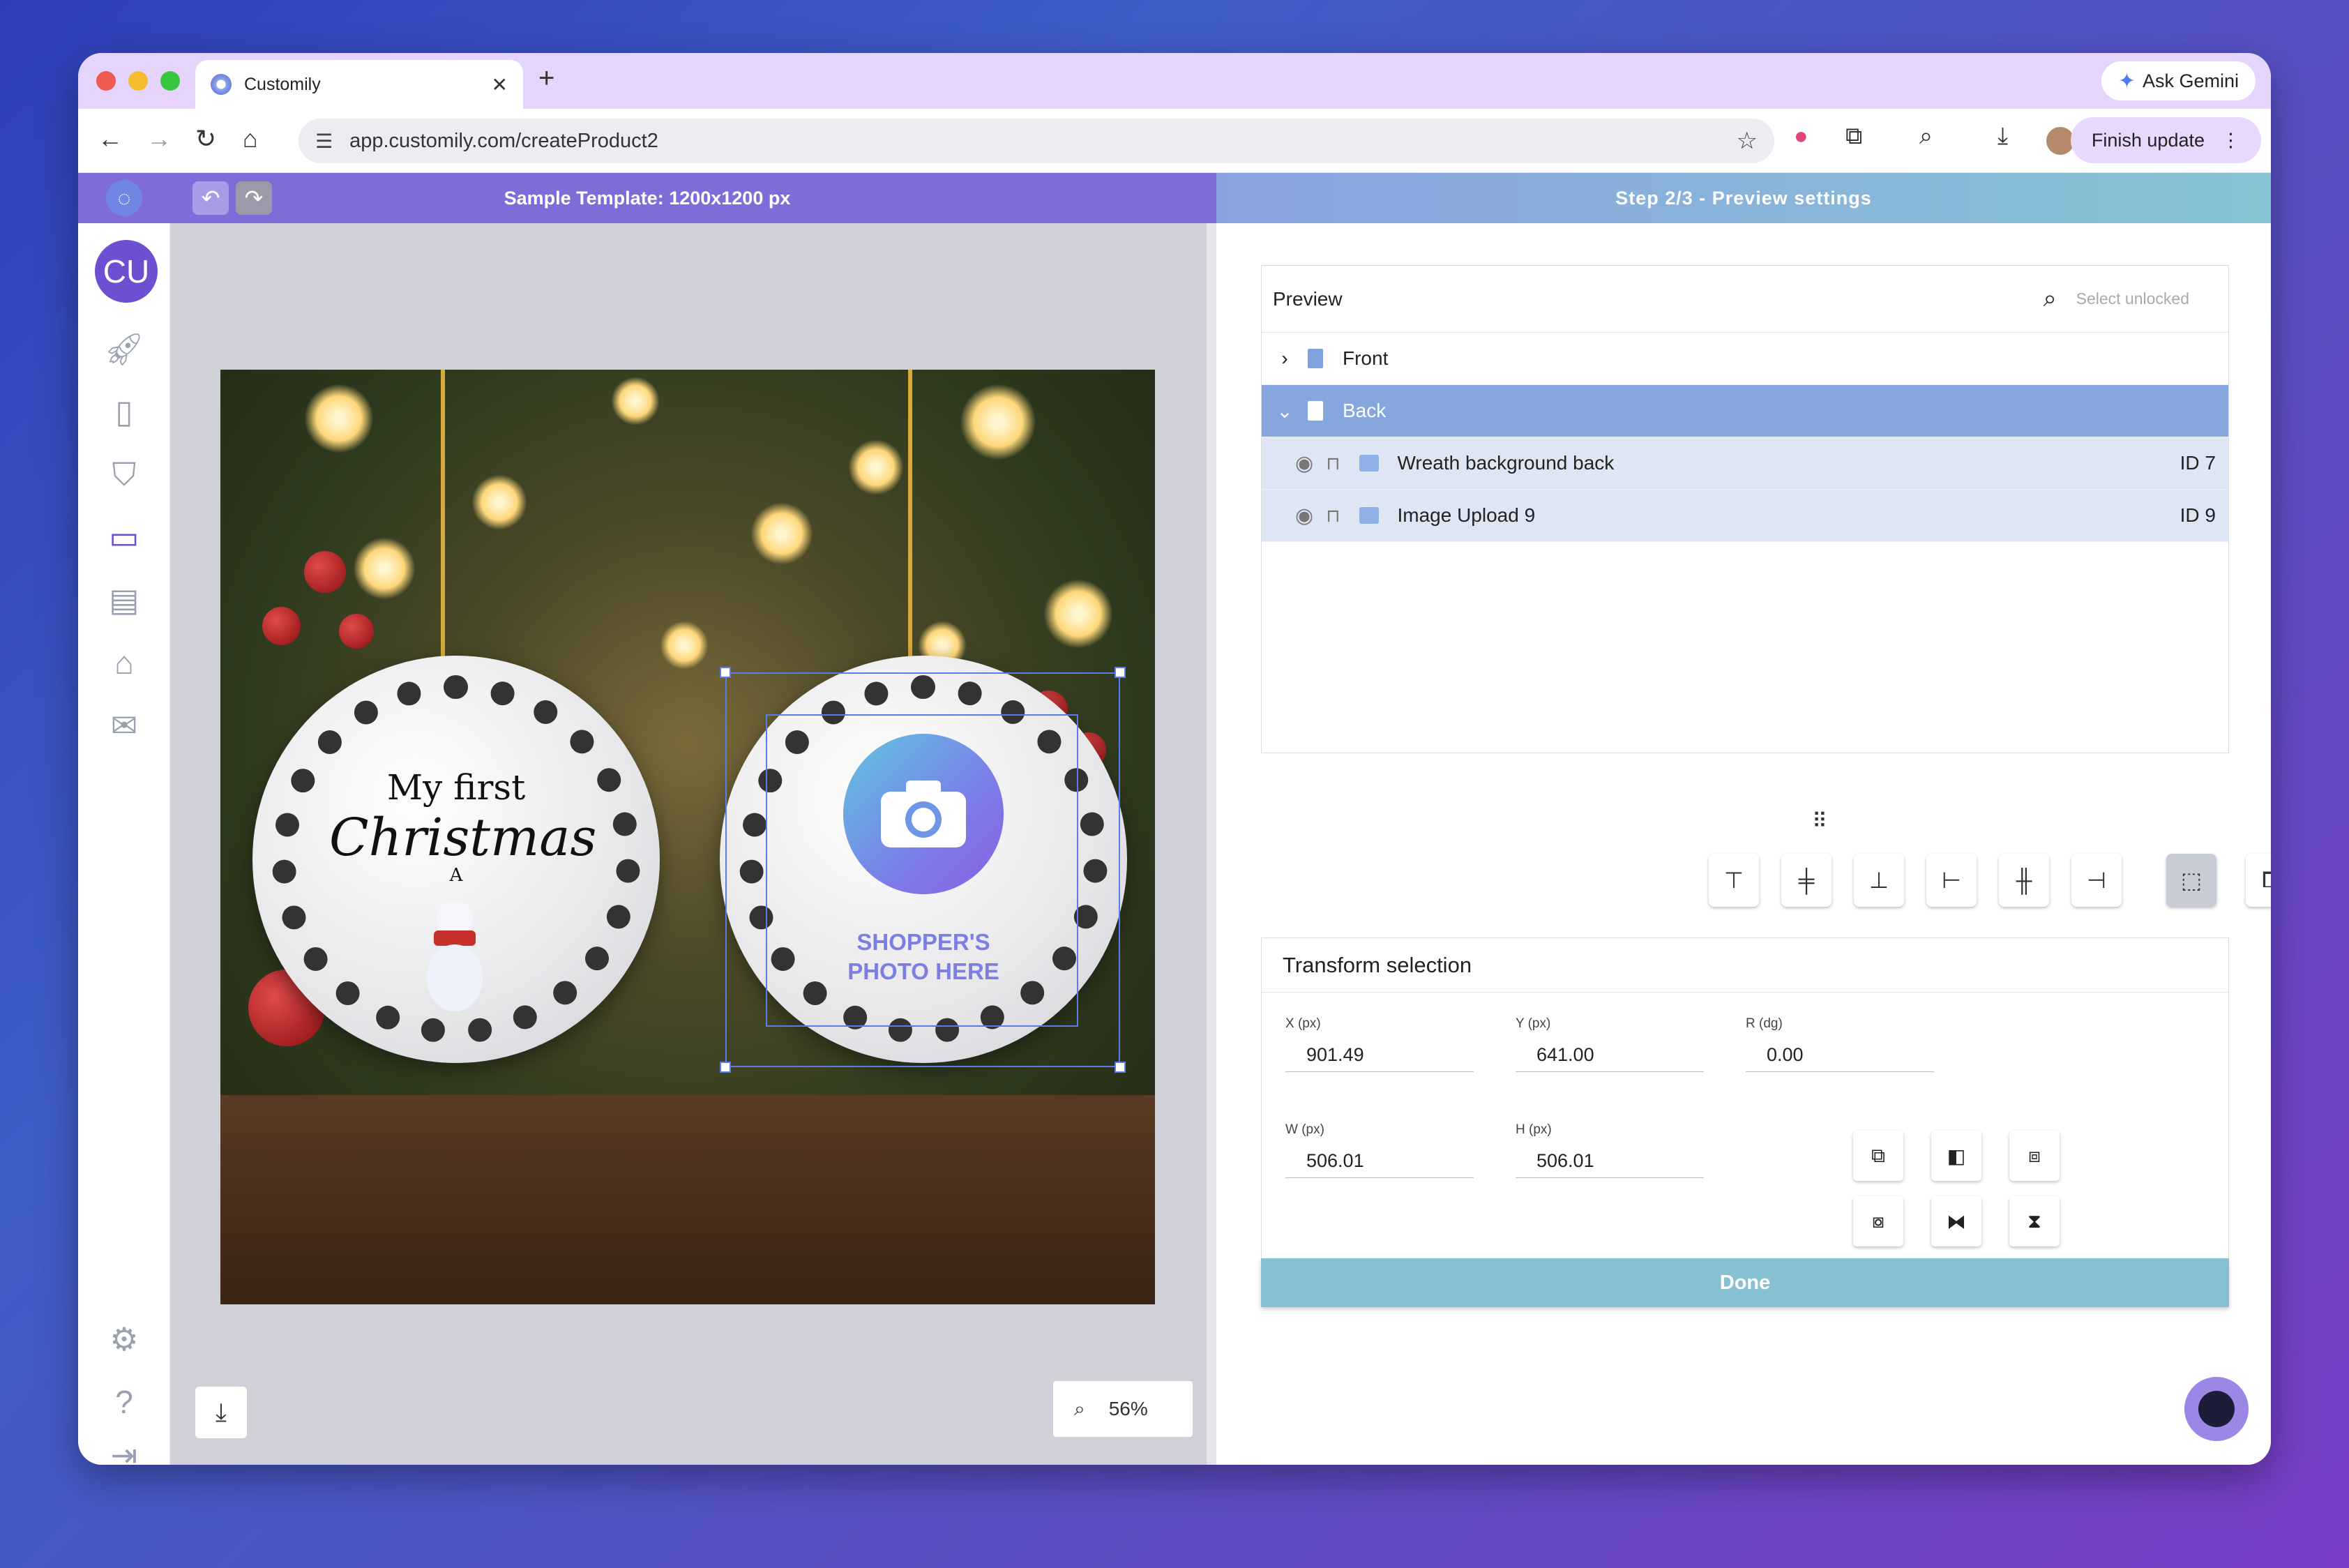 The image size is (2349, 1568). Describe the element at coordinates (2096, 880) in the screenshot. I see `align-right-icon: ⊣` at that location.